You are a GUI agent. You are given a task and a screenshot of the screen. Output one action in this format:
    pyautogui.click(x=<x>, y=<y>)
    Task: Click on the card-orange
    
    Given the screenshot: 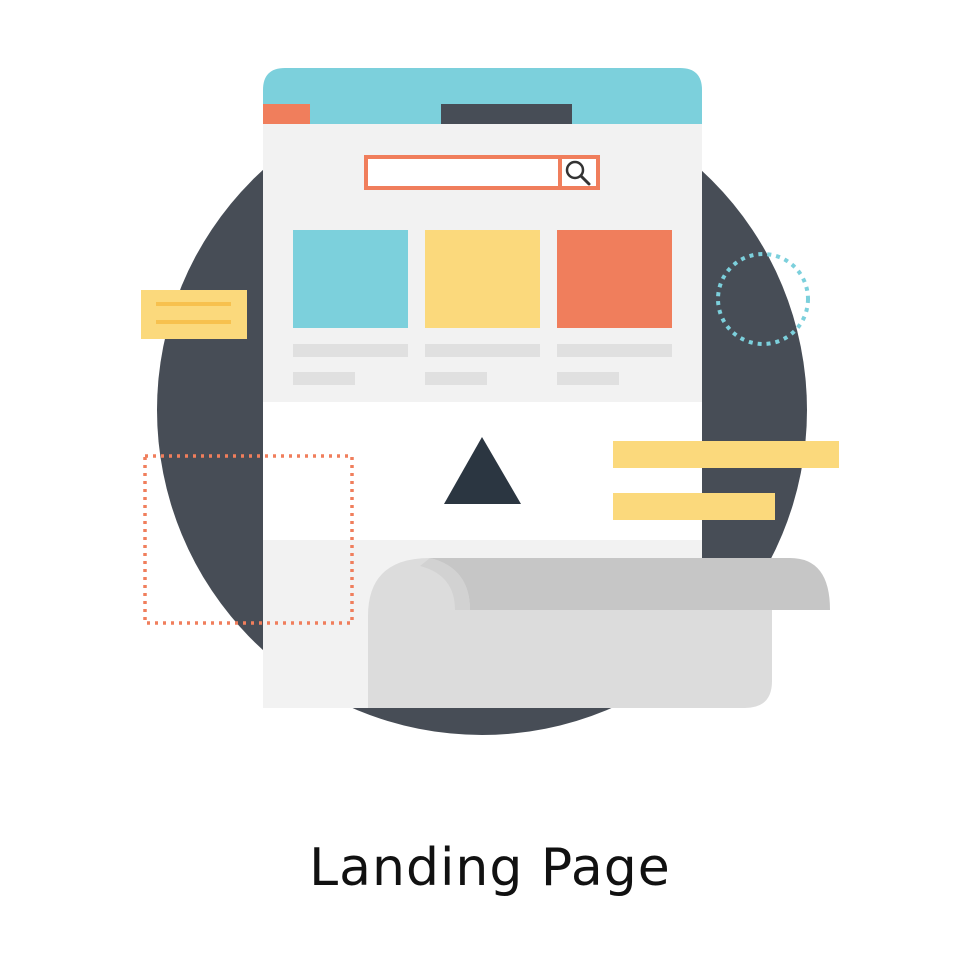 What is the action you would take?
    pyautogui.click(x=614, y=279)
    